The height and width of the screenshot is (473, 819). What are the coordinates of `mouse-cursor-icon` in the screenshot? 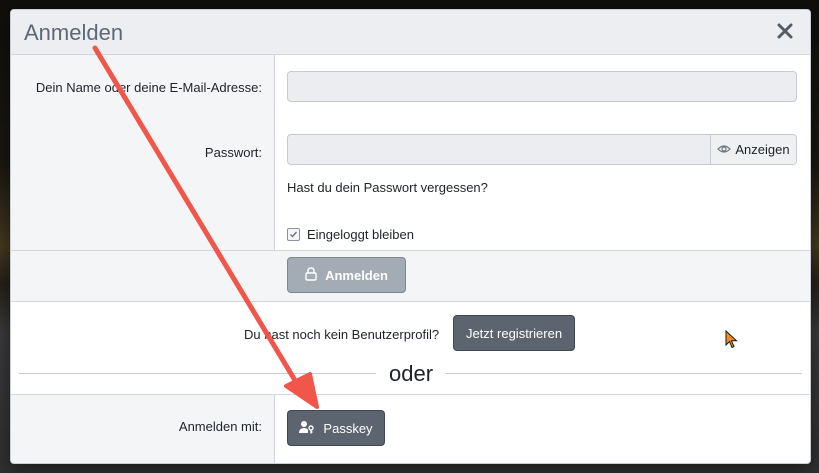 It's located at (732, 341).